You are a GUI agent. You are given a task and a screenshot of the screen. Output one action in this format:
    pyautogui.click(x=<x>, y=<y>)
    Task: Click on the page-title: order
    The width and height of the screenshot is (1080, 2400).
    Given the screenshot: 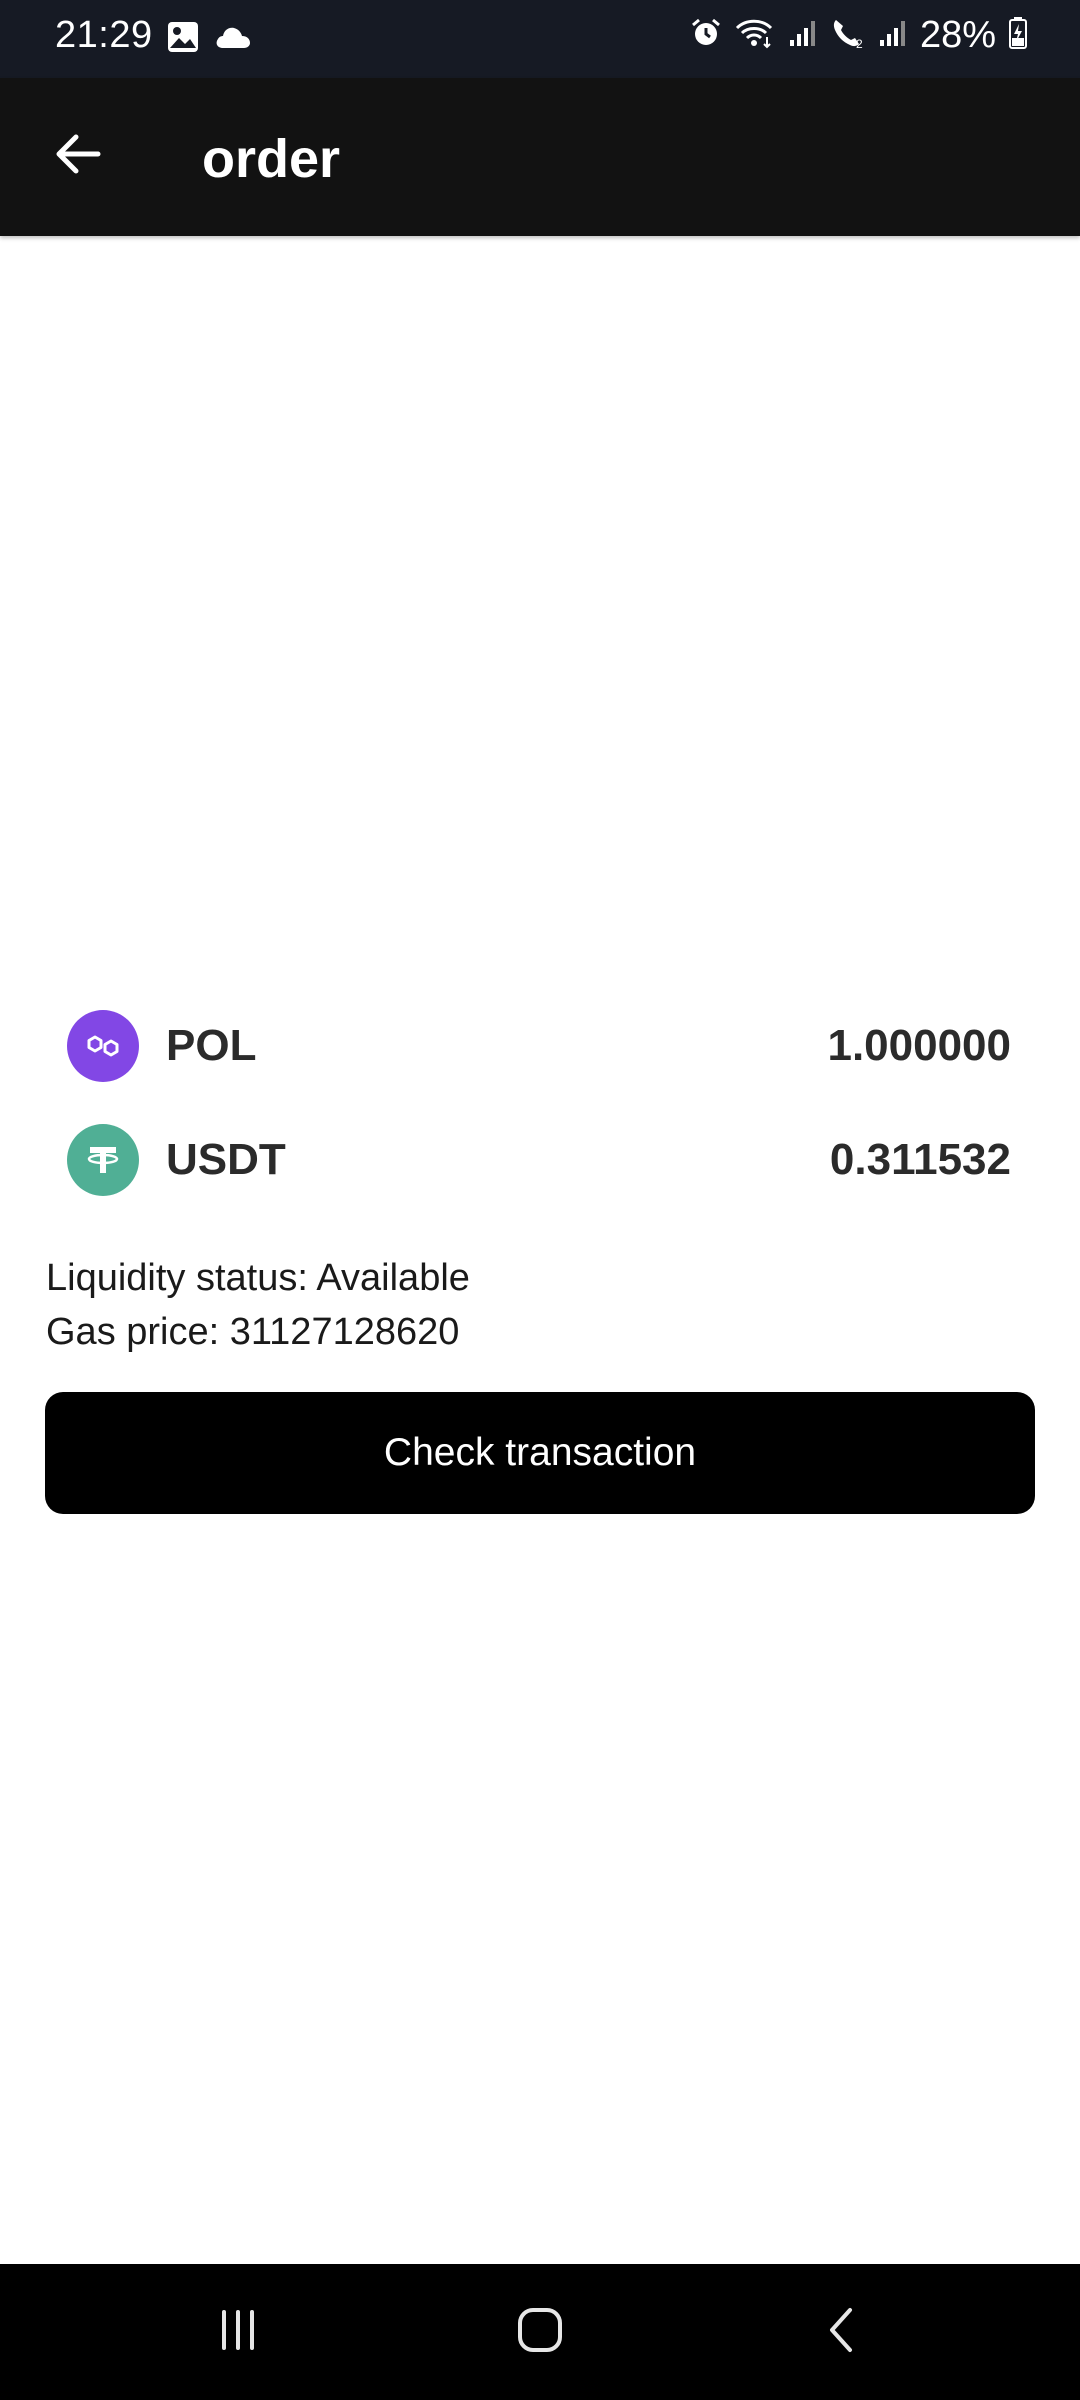 What is the action you would take?
    pyautogui.click(x=271, y=159)
    